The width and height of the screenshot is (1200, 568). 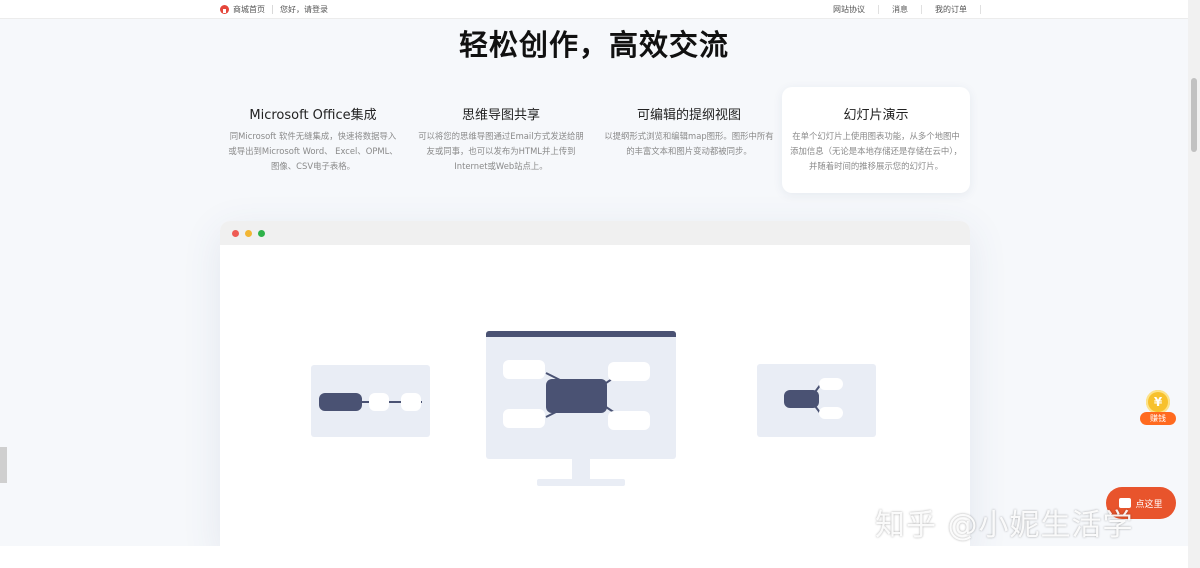 I want to click on earn-money-label: 赚钱, so click(x=1158, y=418).